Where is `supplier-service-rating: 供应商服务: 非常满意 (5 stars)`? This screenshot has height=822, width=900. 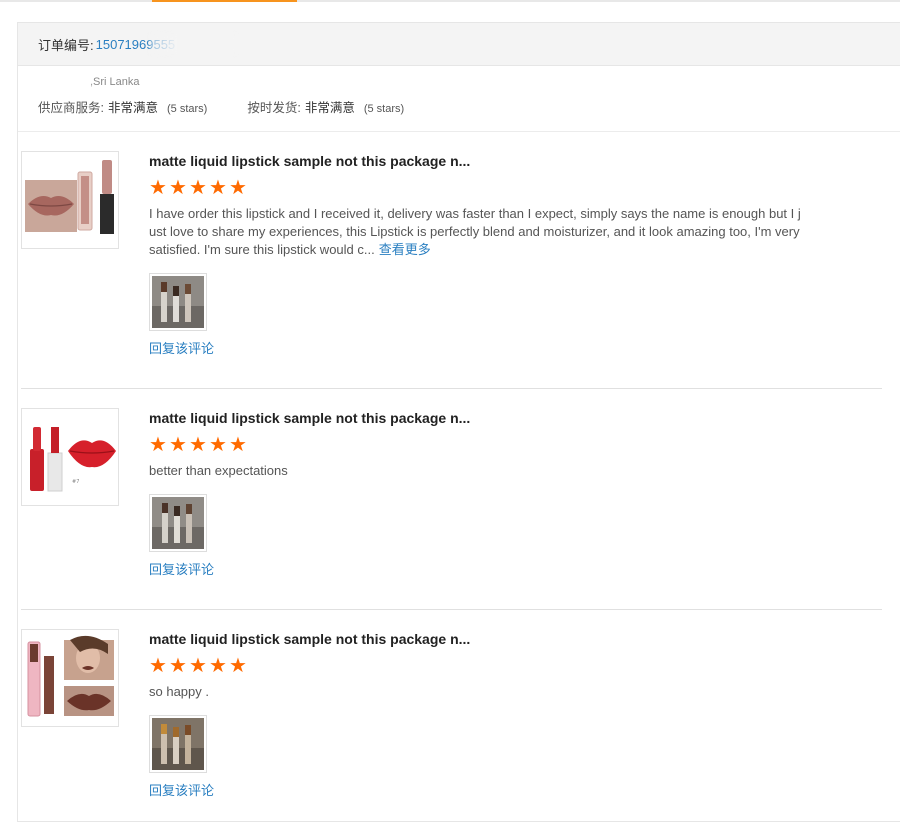
supplier-service-rating: 供应商服务: 非常满意 (5 stars) is located at coordinates (122, 106).